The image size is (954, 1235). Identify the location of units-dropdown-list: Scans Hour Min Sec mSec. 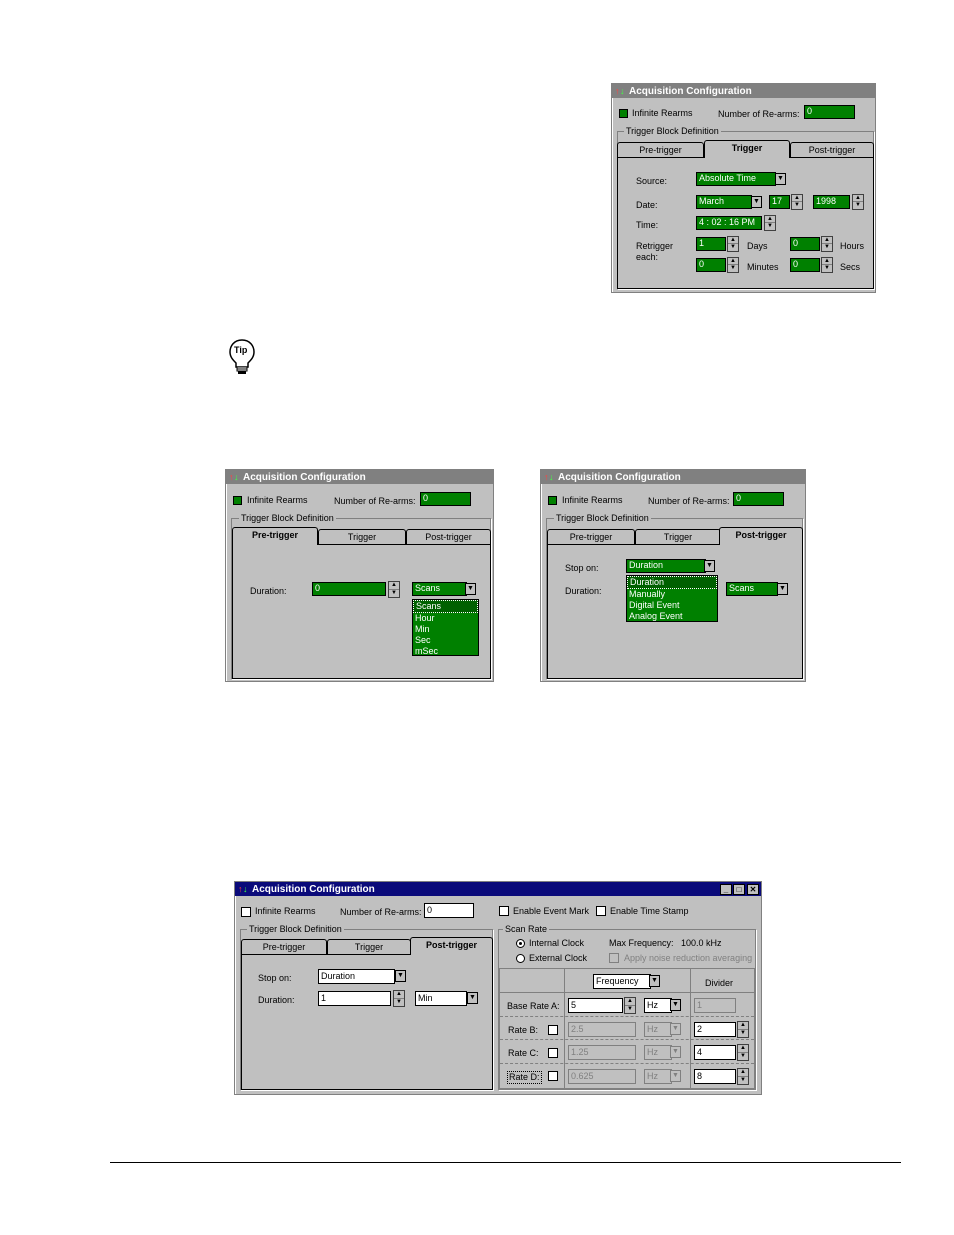
(445, 627).